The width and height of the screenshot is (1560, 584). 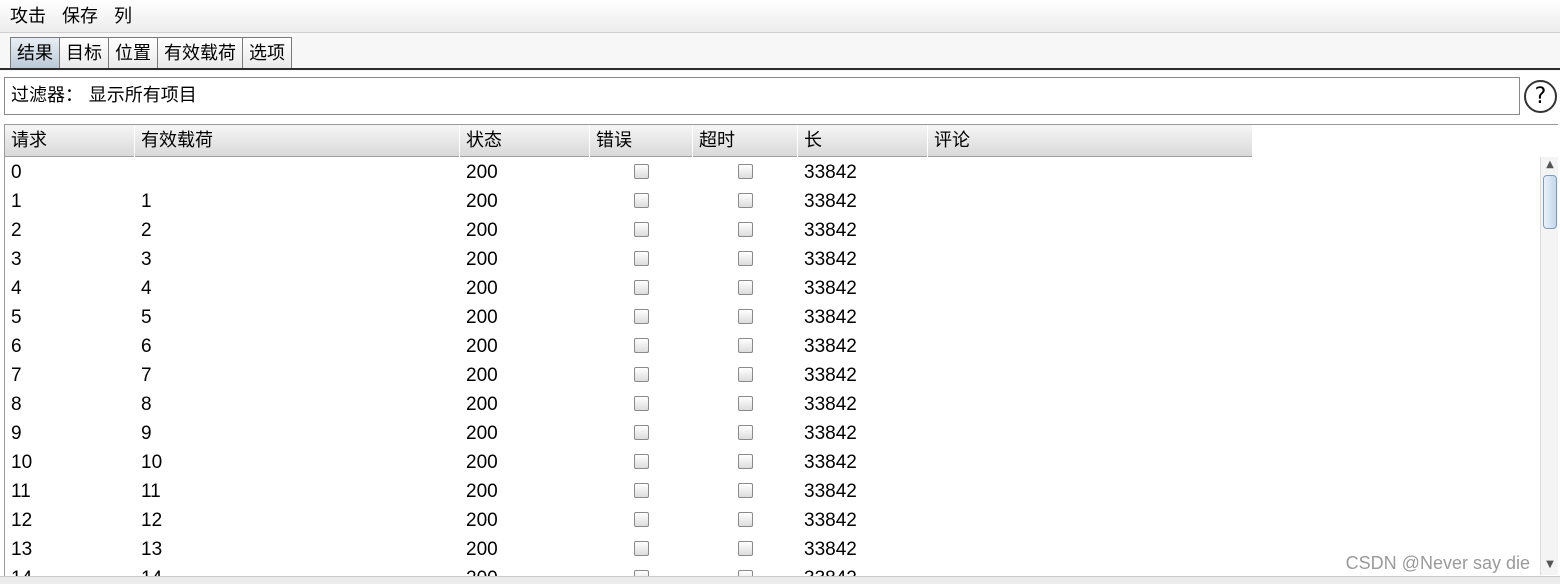 What do you see at coordinates (629, 346) in the screenshot?
I see `table-row: 6 6 200 33842` at bounding box center [629, 346].